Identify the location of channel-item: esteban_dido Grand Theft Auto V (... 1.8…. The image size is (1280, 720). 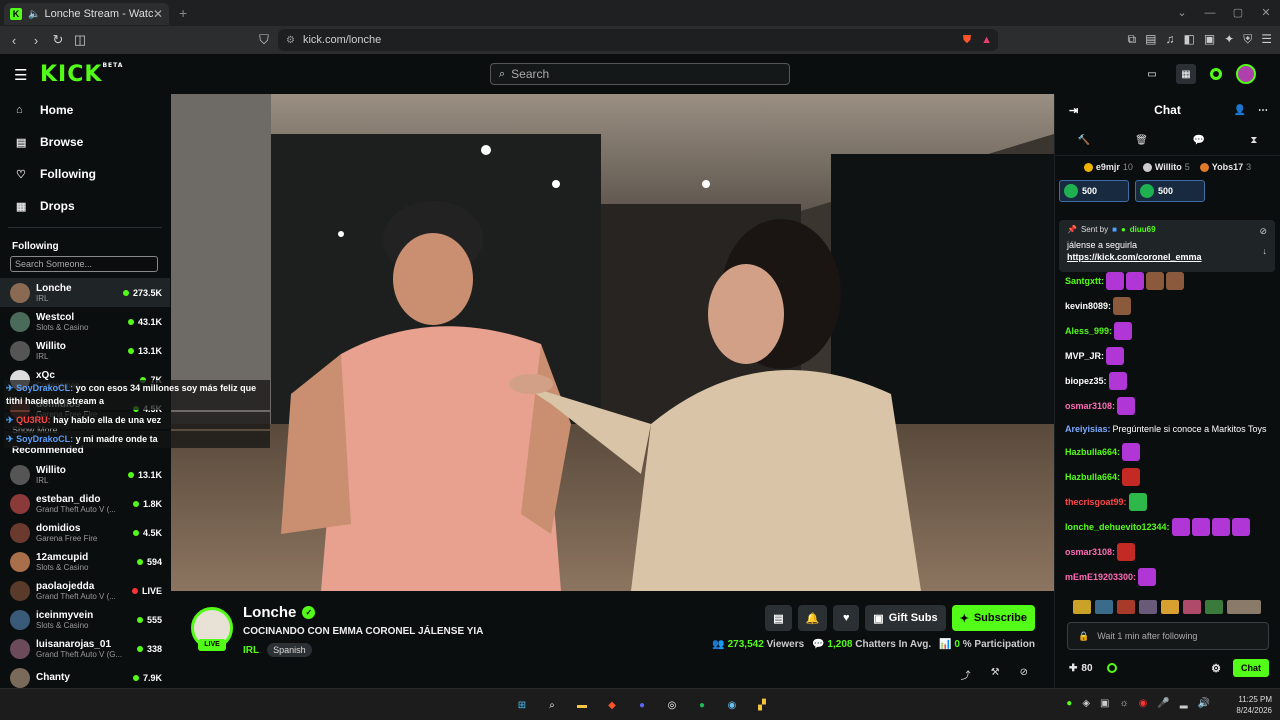
(85, 503).